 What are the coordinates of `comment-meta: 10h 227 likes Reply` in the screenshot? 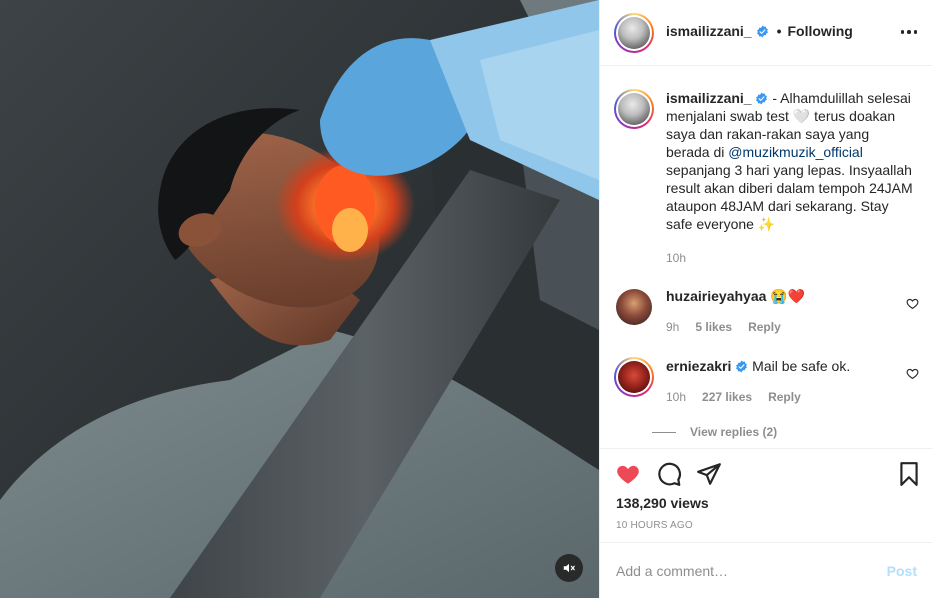 It's located at (733, 397).